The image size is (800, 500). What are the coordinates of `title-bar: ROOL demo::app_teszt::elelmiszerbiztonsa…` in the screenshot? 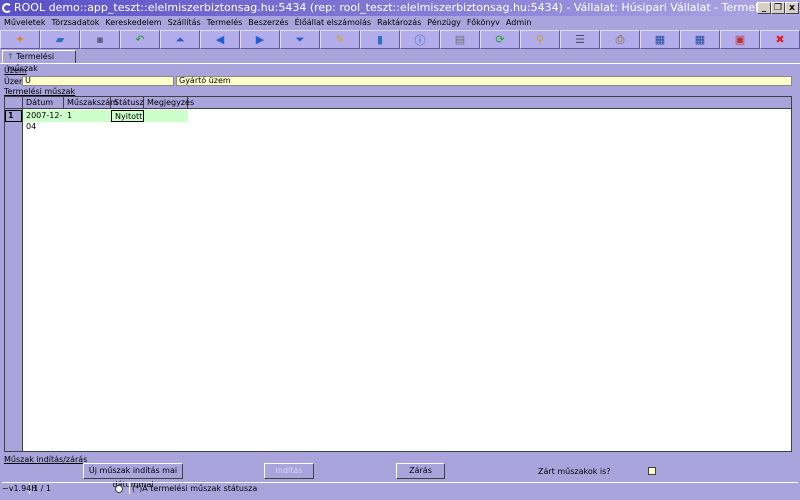 It's located at (400, 8).